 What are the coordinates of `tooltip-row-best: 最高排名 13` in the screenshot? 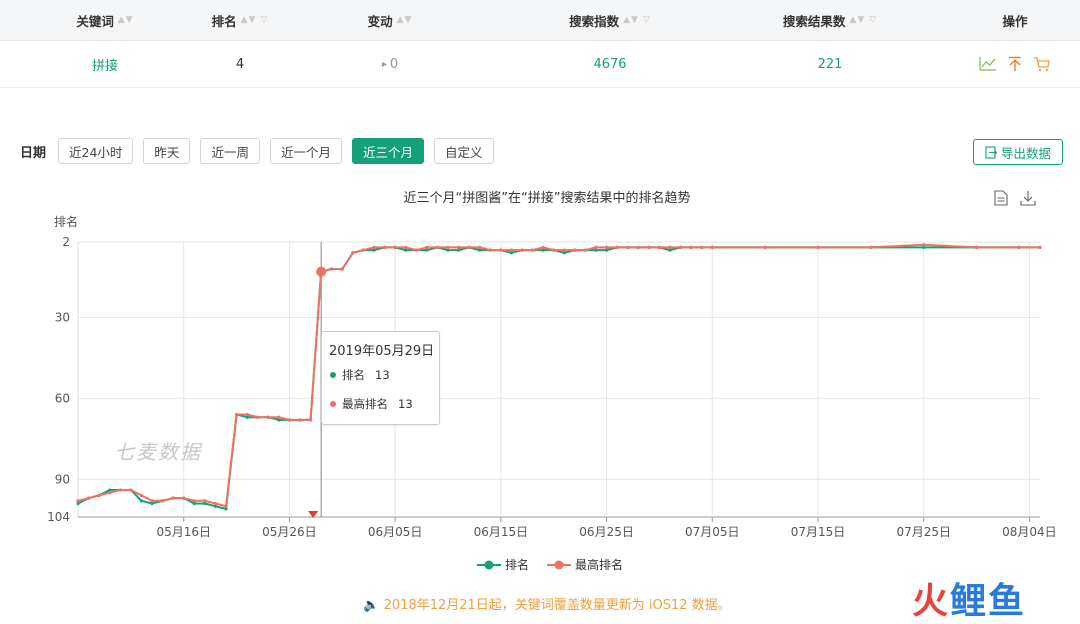 It's located at (371, 404).